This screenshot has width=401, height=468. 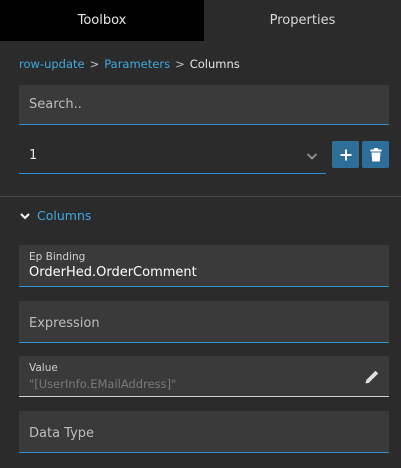 I want to click on breadcrumb: row-update > Parameters > Columns, so click(x=129, y=64).